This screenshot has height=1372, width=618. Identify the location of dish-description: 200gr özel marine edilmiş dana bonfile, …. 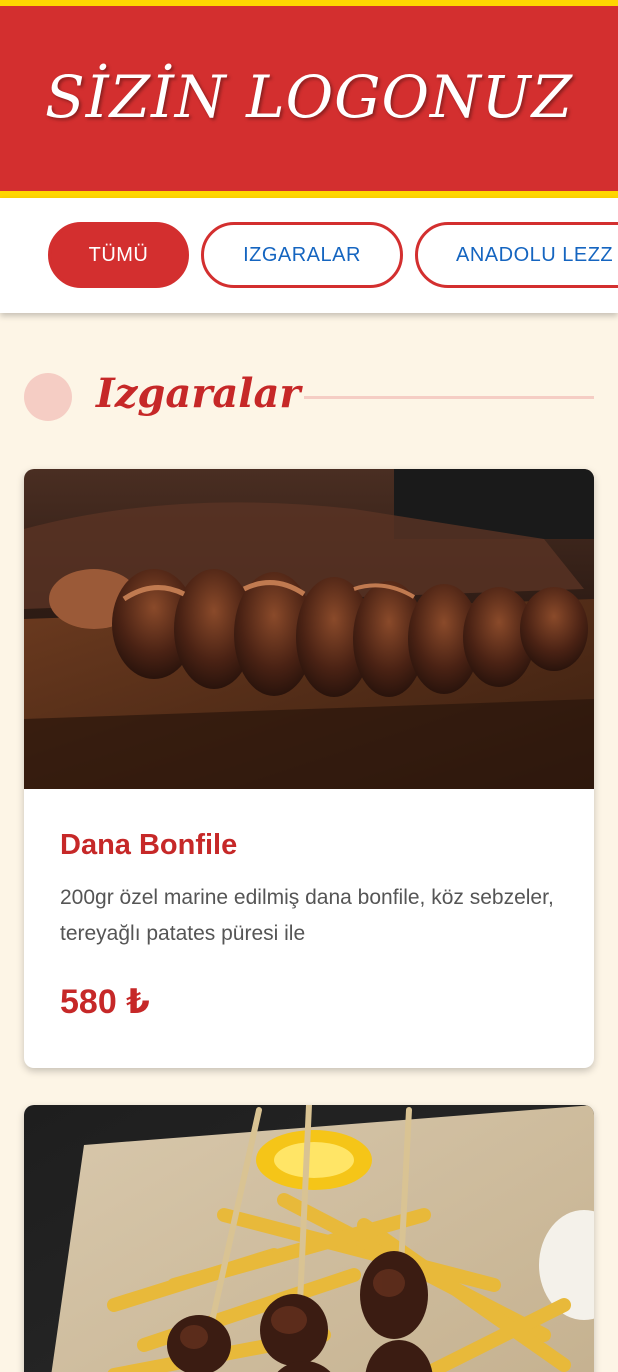
(307, 915).